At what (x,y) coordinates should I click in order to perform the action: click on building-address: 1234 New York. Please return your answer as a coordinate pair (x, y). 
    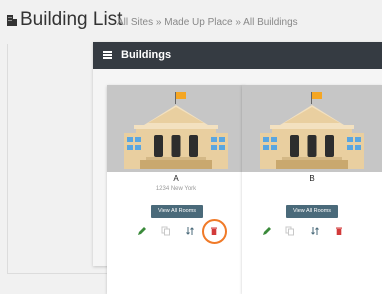
    Looking at the image, I should click on (176, 189).